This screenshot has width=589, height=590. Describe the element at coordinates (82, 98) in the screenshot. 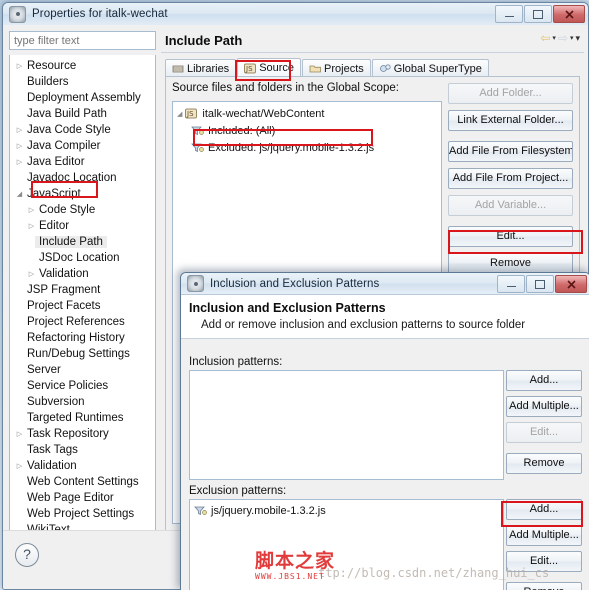

I see `sidebar-item-deployment-assembly: Deployment Assembly` at that location.